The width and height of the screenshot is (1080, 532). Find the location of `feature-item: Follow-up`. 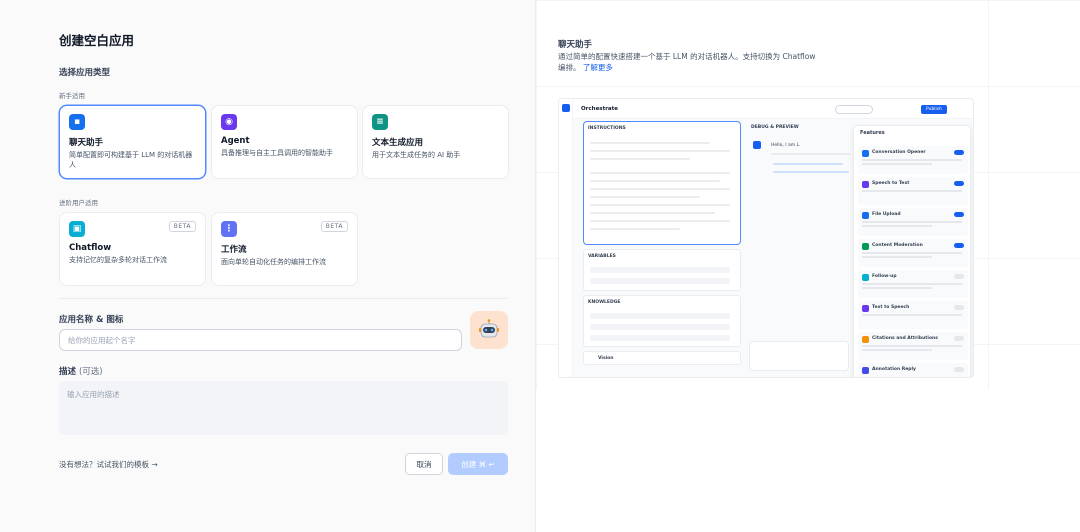

feature-item: Follow-up is located at coordinates (913, 284).